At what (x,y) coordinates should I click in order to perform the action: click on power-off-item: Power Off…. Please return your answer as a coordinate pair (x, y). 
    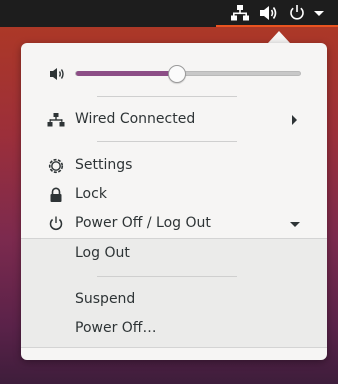
    Looking at the image, I should click on (174, 329).